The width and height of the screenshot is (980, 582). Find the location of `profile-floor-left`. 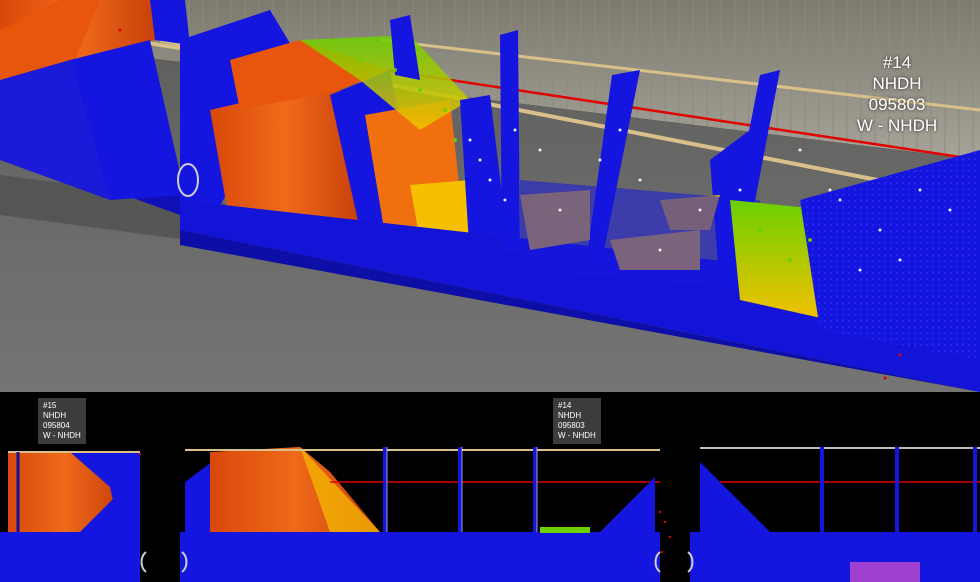

profile-floor-left is located at coordinates (70, 557).